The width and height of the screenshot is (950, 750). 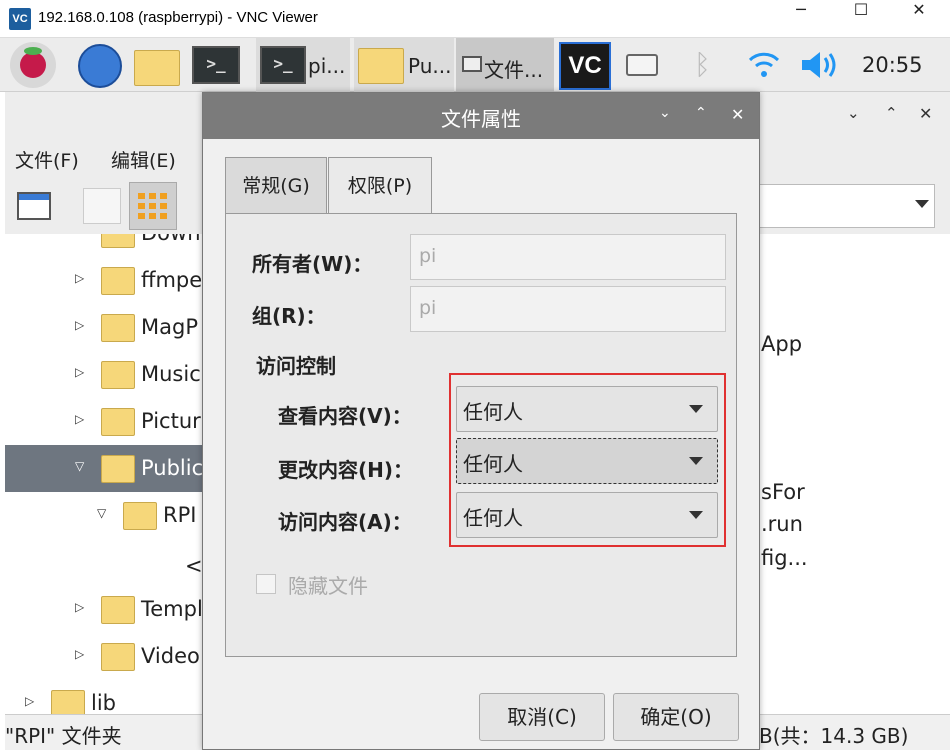 What do you see at coordinates (642, 65) in the screenshot?
I see `keyboard-icon` at bounding box center [642, 65].